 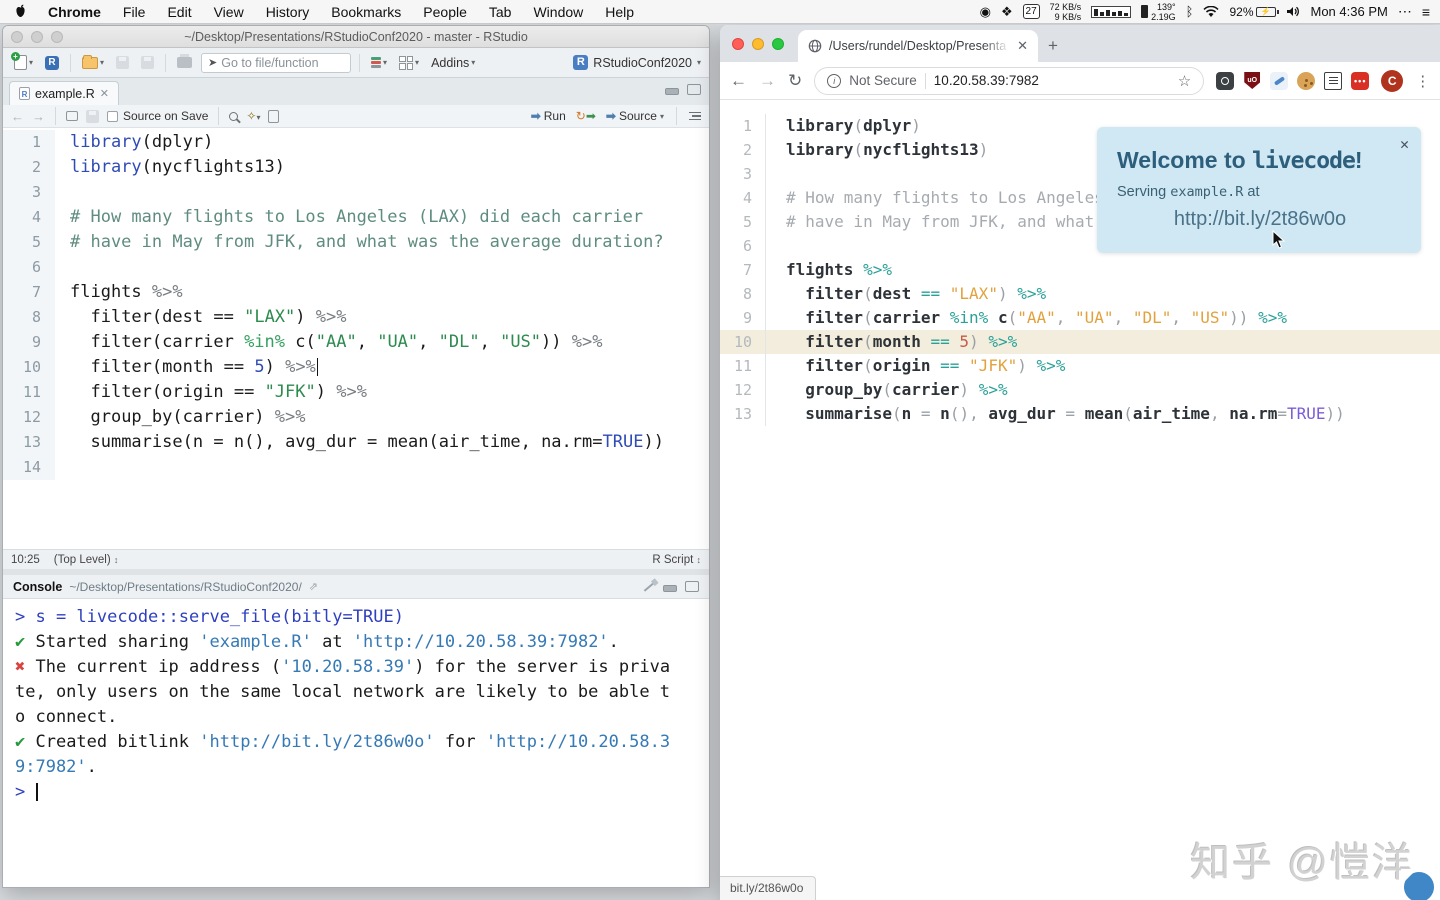 I want to click on menu-item-history: History, so click(x=288, y=12).